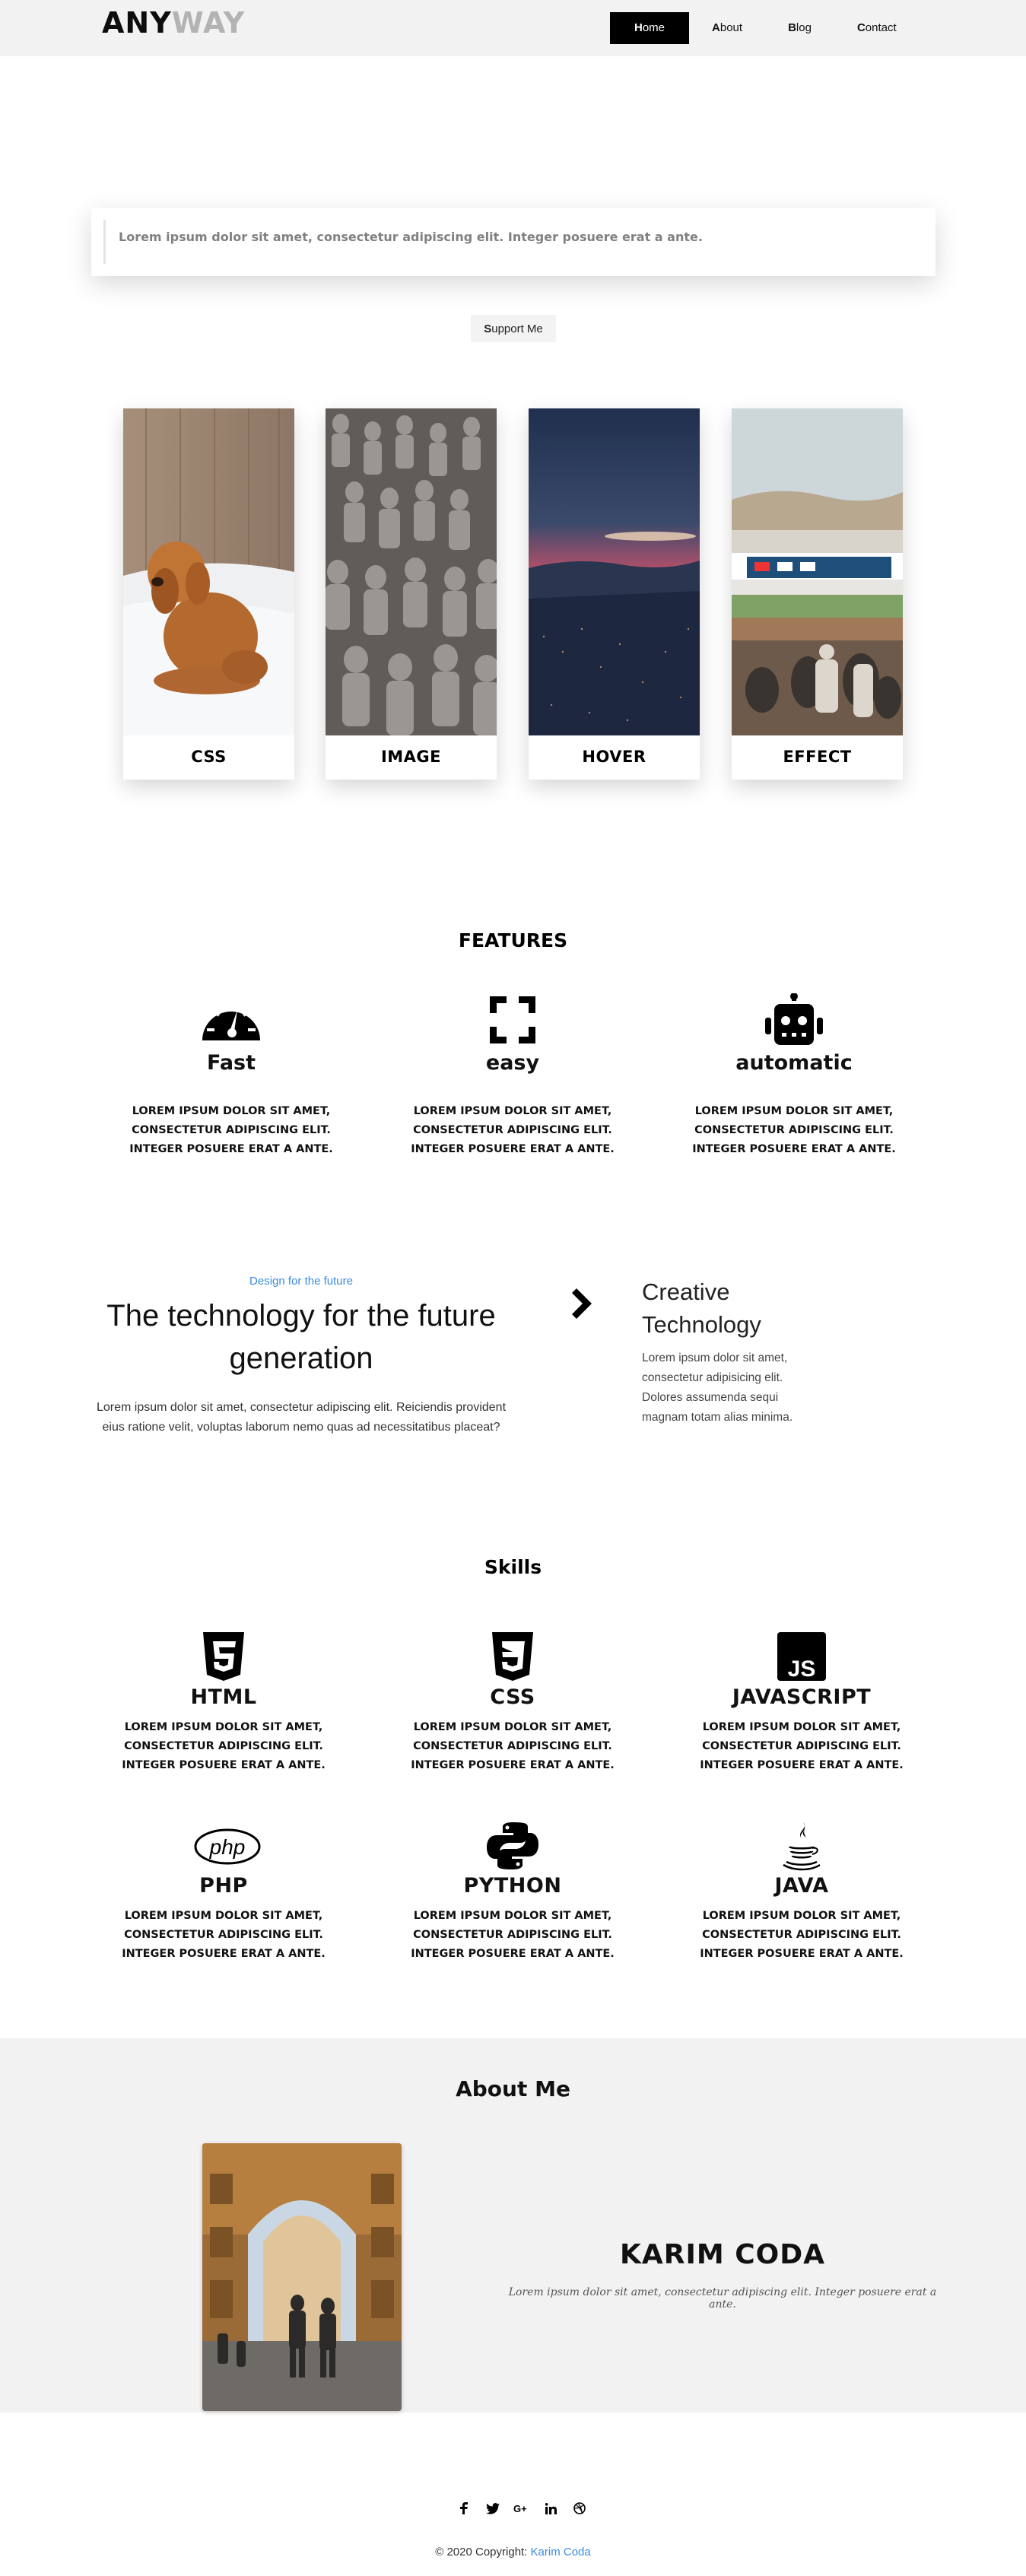 The image size is (1026, 2576). I want to click on nav-item-about: About, so click(727, 28).